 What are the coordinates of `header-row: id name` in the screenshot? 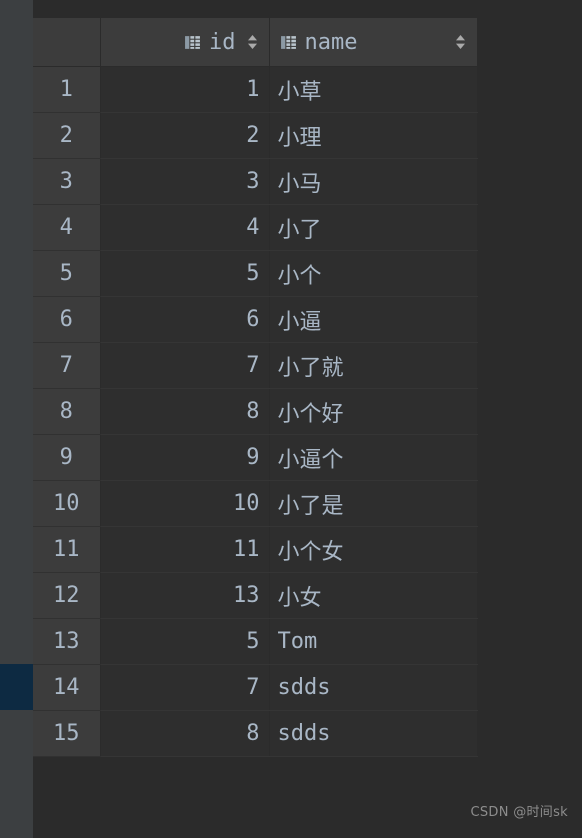 It's located at (255, 42).